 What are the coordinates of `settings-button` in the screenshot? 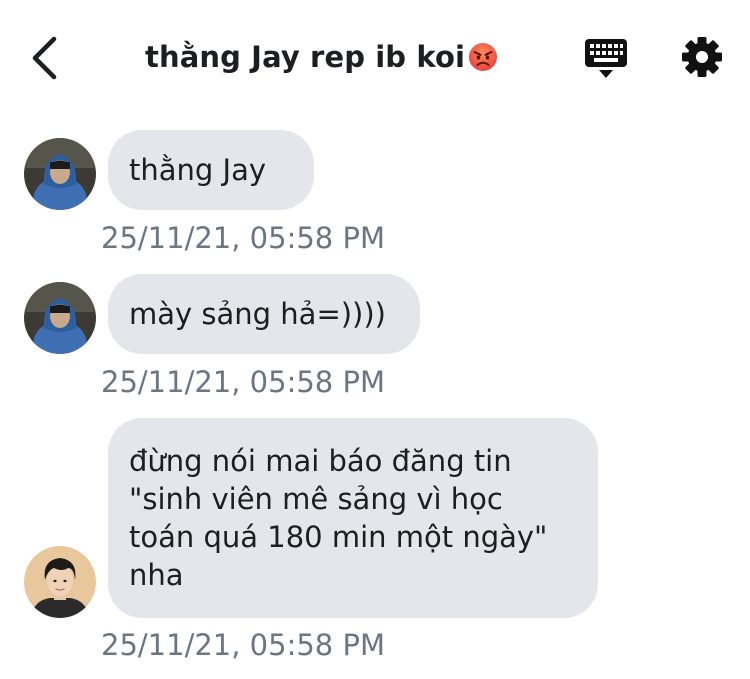 It's located at (702, 57).